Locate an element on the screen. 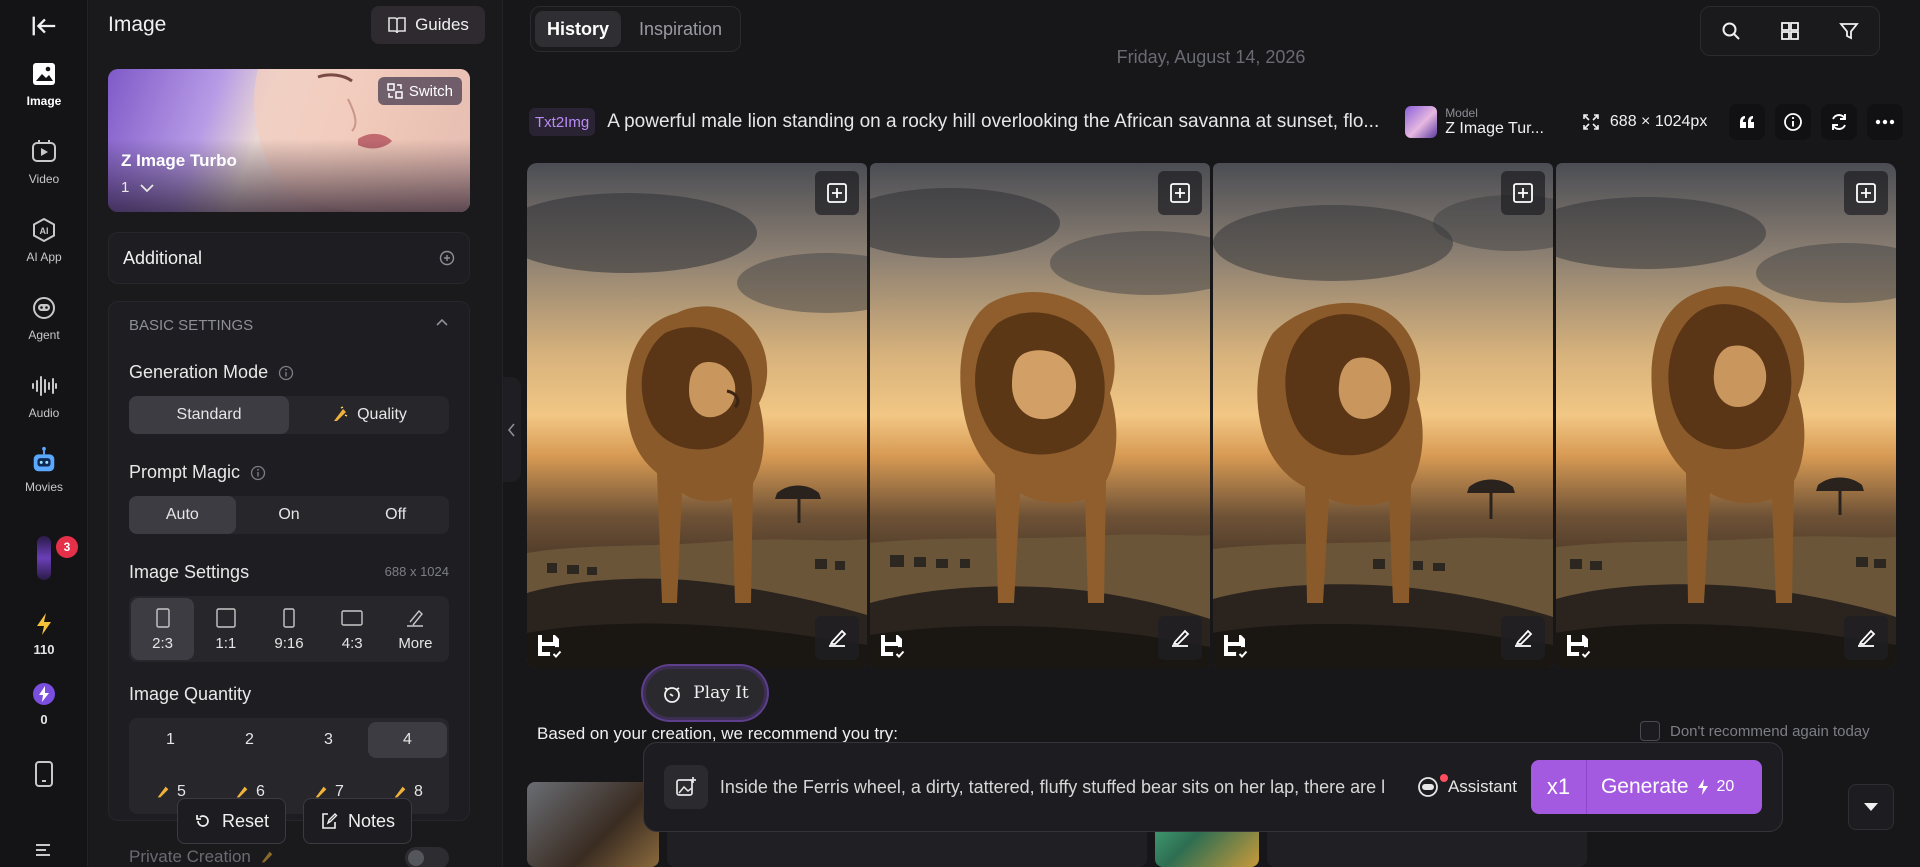 Image resolution: width=1920 pixels, height=867 pixels. back-arrow-icon is located at coordinates (44, 26).